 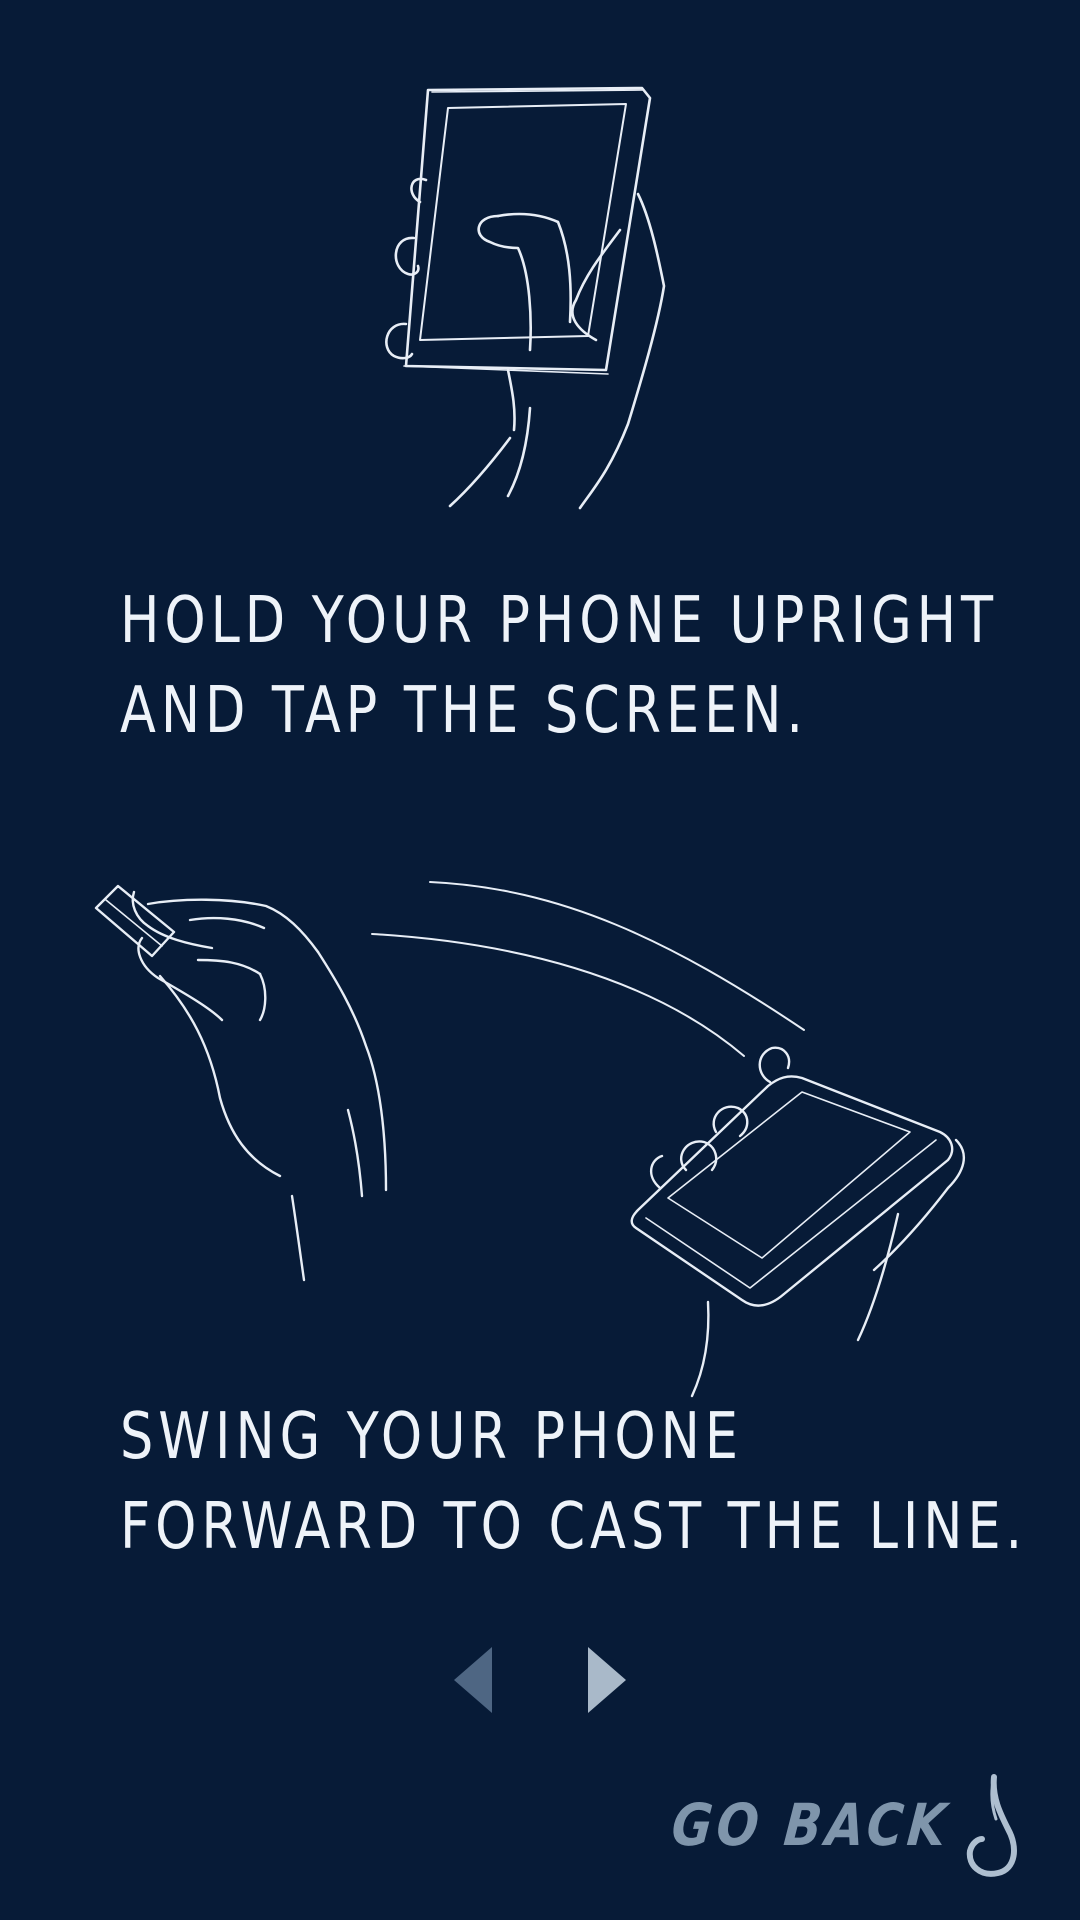 I want to click on chevron-left-icon, so click(x=473, y=1680).